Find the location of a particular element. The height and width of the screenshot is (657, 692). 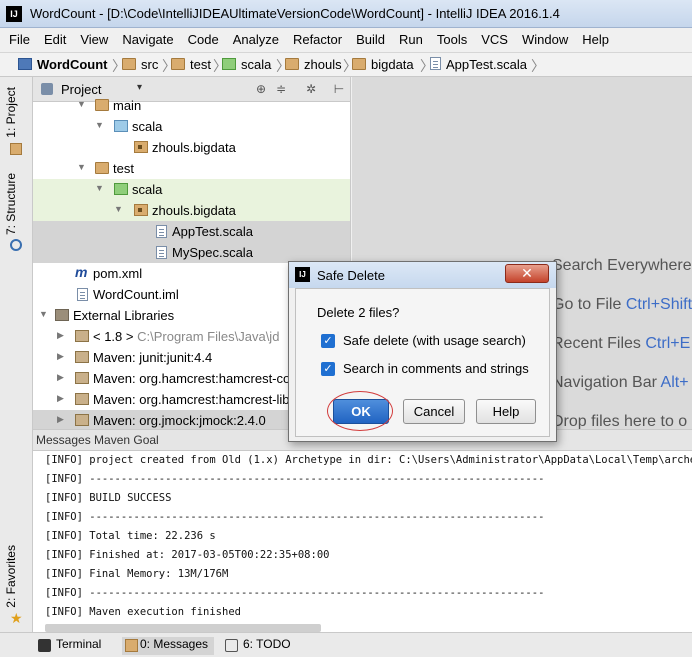

crumb-apptest: AppTest.scala is located at coordinates (478, 65).